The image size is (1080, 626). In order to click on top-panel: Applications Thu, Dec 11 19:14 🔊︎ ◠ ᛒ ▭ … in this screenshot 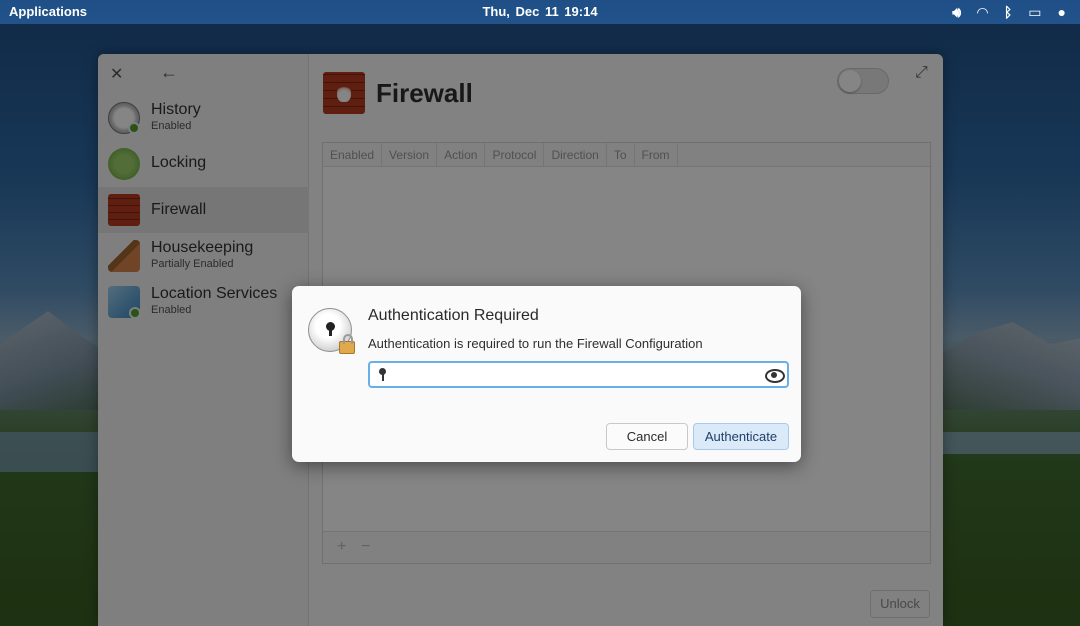, I will do `click(540, 12)`.